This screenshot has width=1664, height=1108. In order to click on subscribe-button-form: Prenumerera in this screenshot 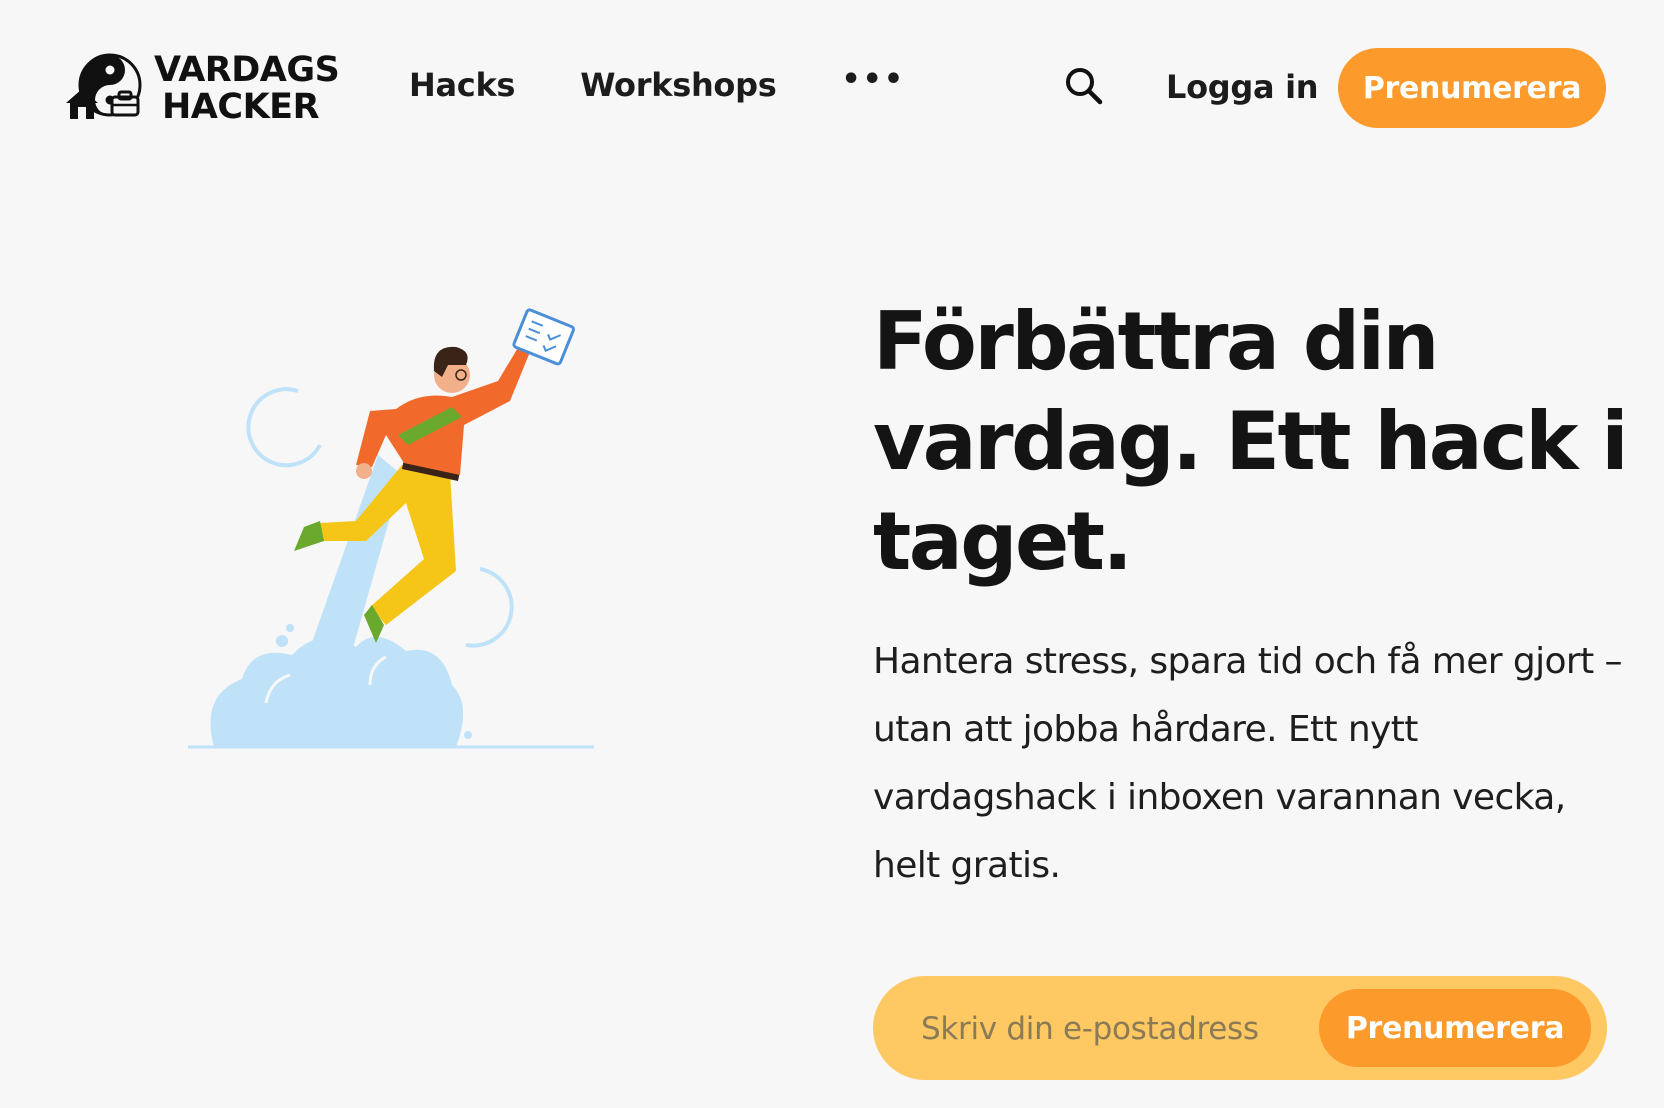, I will do `click(1455, 1028)`.